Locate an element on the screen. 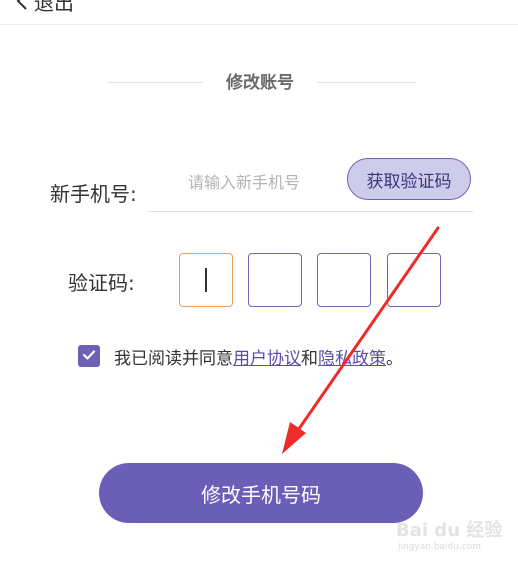 This screenshot has width=518, height=571. divider-right is located at coordinates (367, 82).